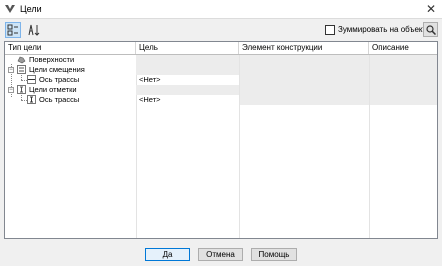  Describe the element at coordinates (57, 69) in the screenshot. I see `row-target-type: Цели смещения` at that location.